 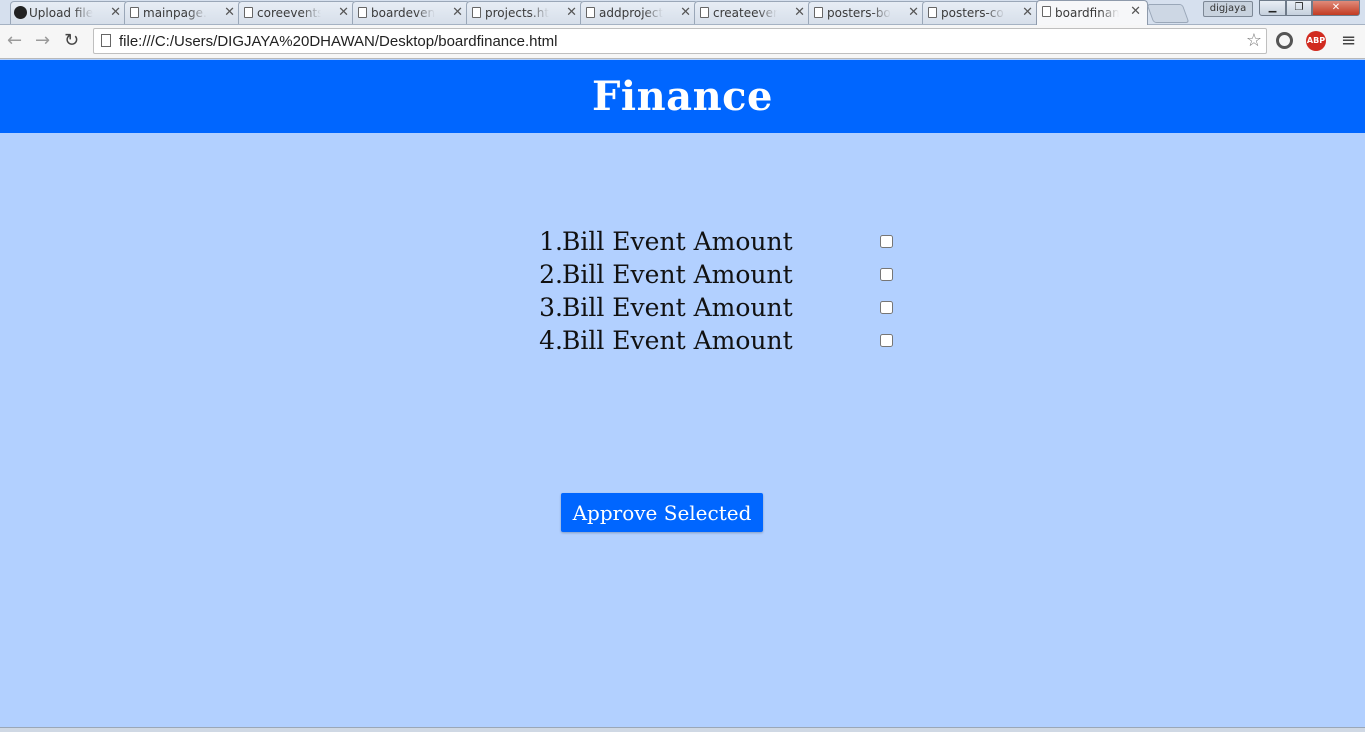 I want to click on page-header: Finance, so click(x=682, y=96).